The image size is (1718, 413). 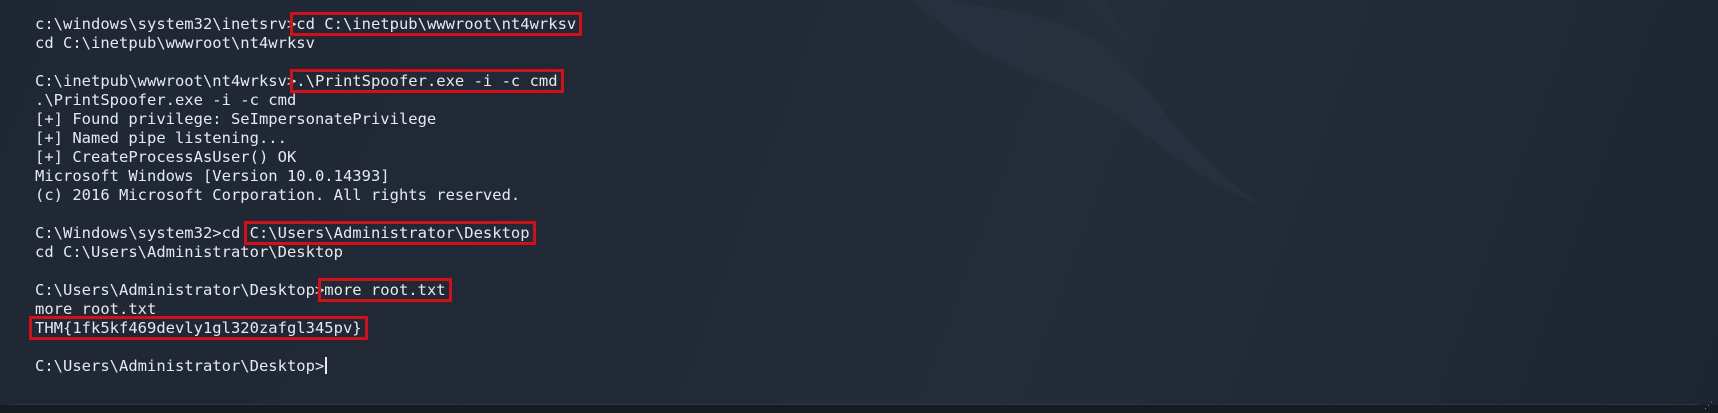 What do you see at coordinates (96, 309) in the screenshot?
I see `output-text: more root.txt` at bounding box center [96, 309].